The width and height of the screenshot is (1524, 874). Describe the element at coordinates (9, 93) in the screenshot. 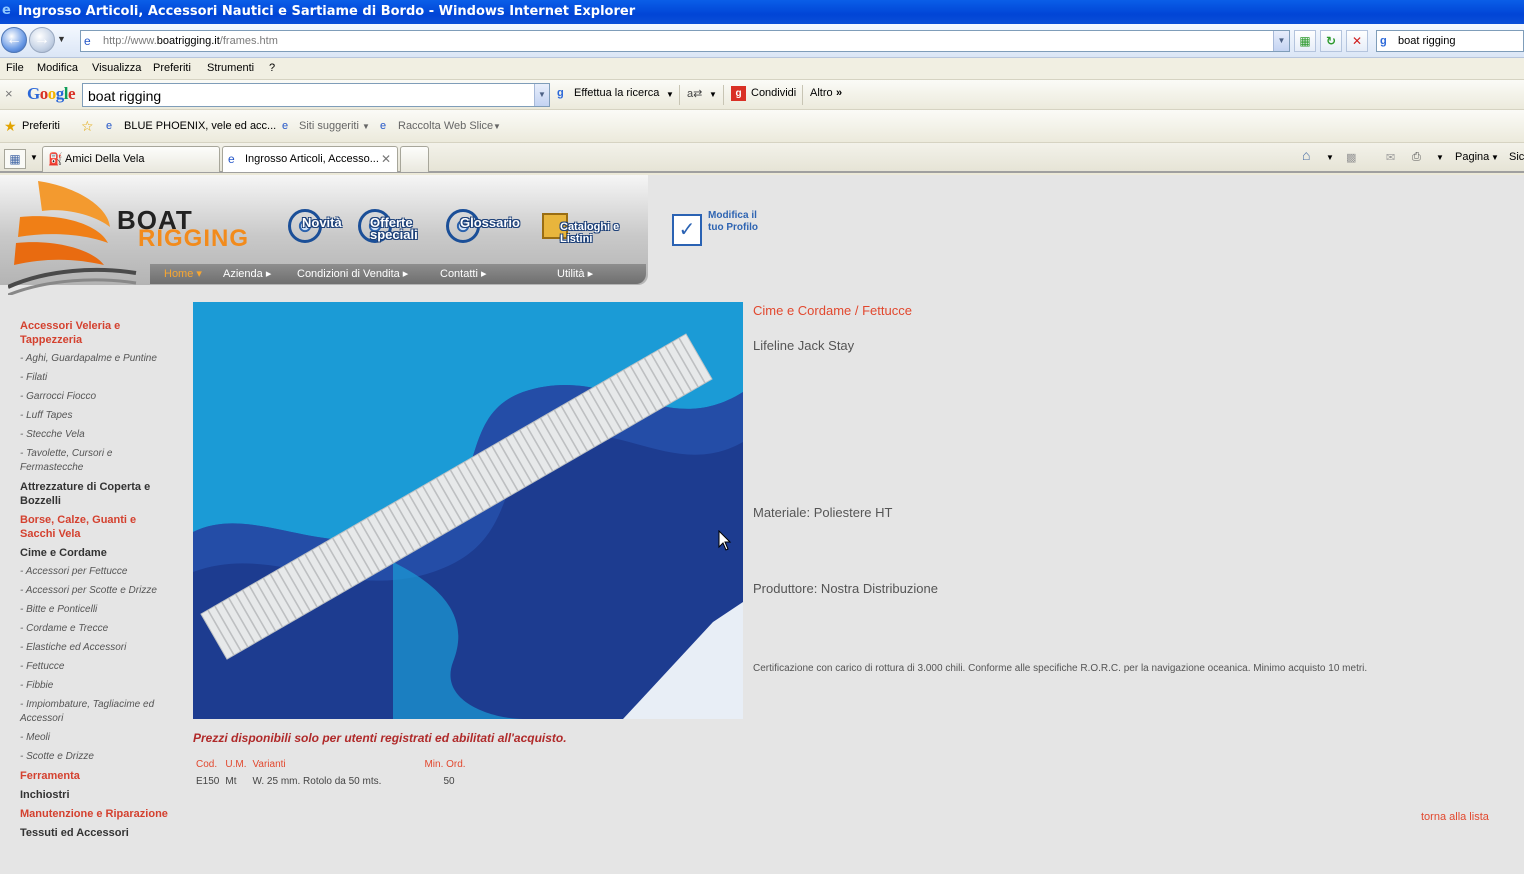

I see `close-toolbar-icon: ×` at that location.